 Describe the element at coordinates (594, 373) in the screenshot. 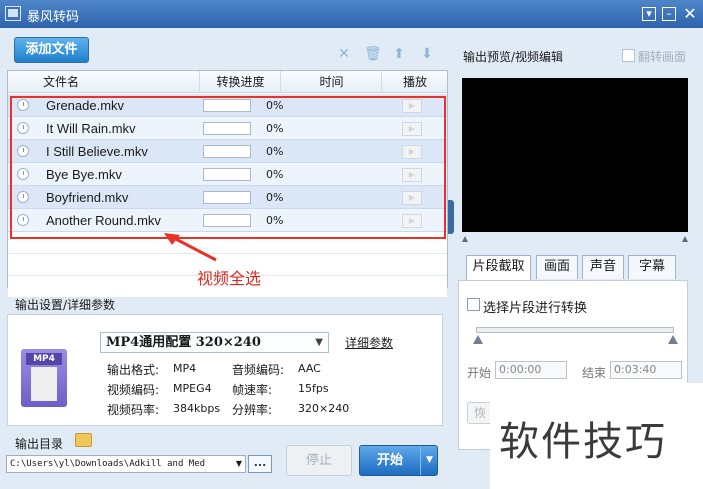

I see `end-time-label: 结束` at that location.